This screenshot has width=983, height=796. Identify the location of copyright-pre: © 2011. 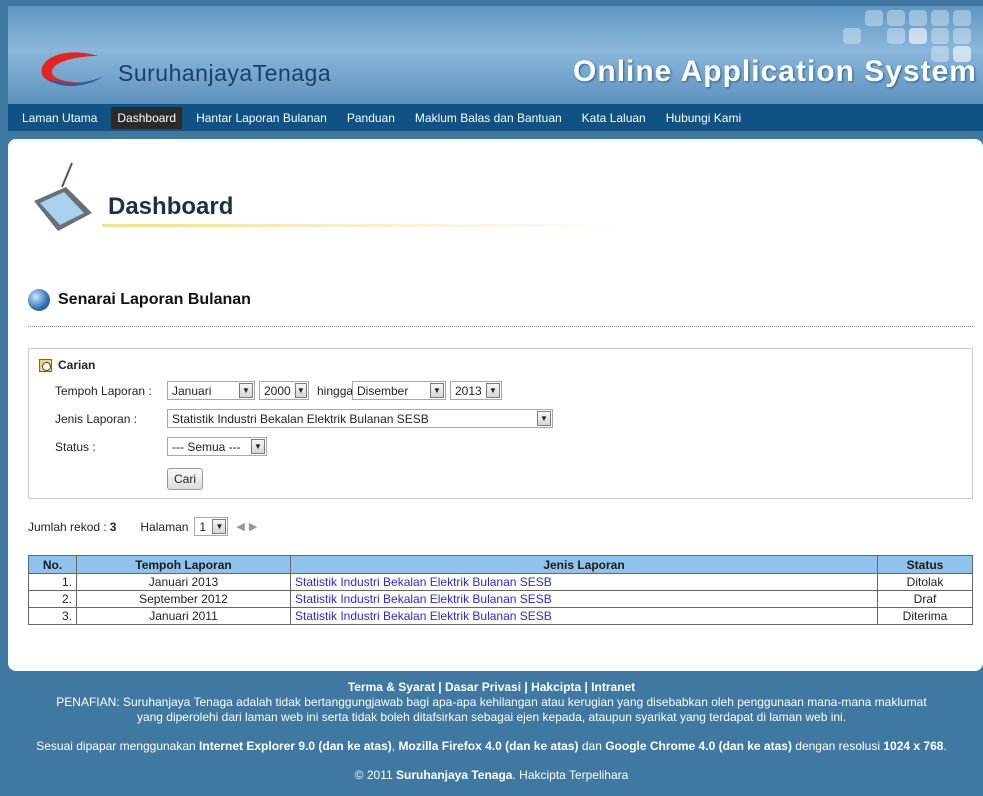
(373, 775).